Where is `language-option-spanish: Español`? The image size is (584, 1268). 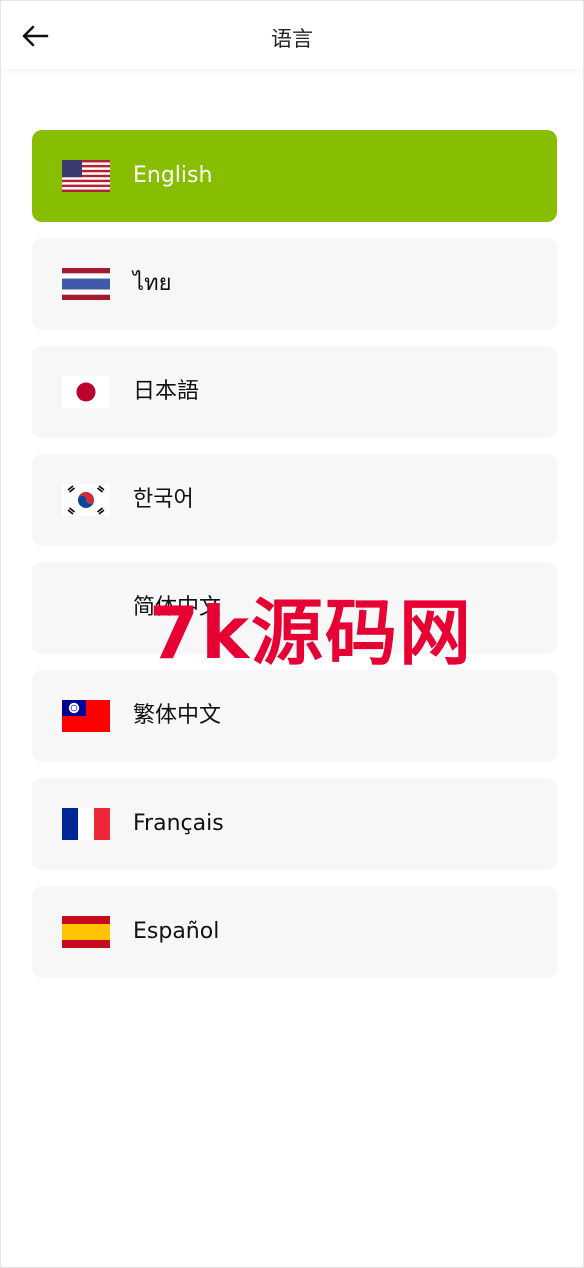 language-option-spanish: Español is located at coordinates (294, 932).